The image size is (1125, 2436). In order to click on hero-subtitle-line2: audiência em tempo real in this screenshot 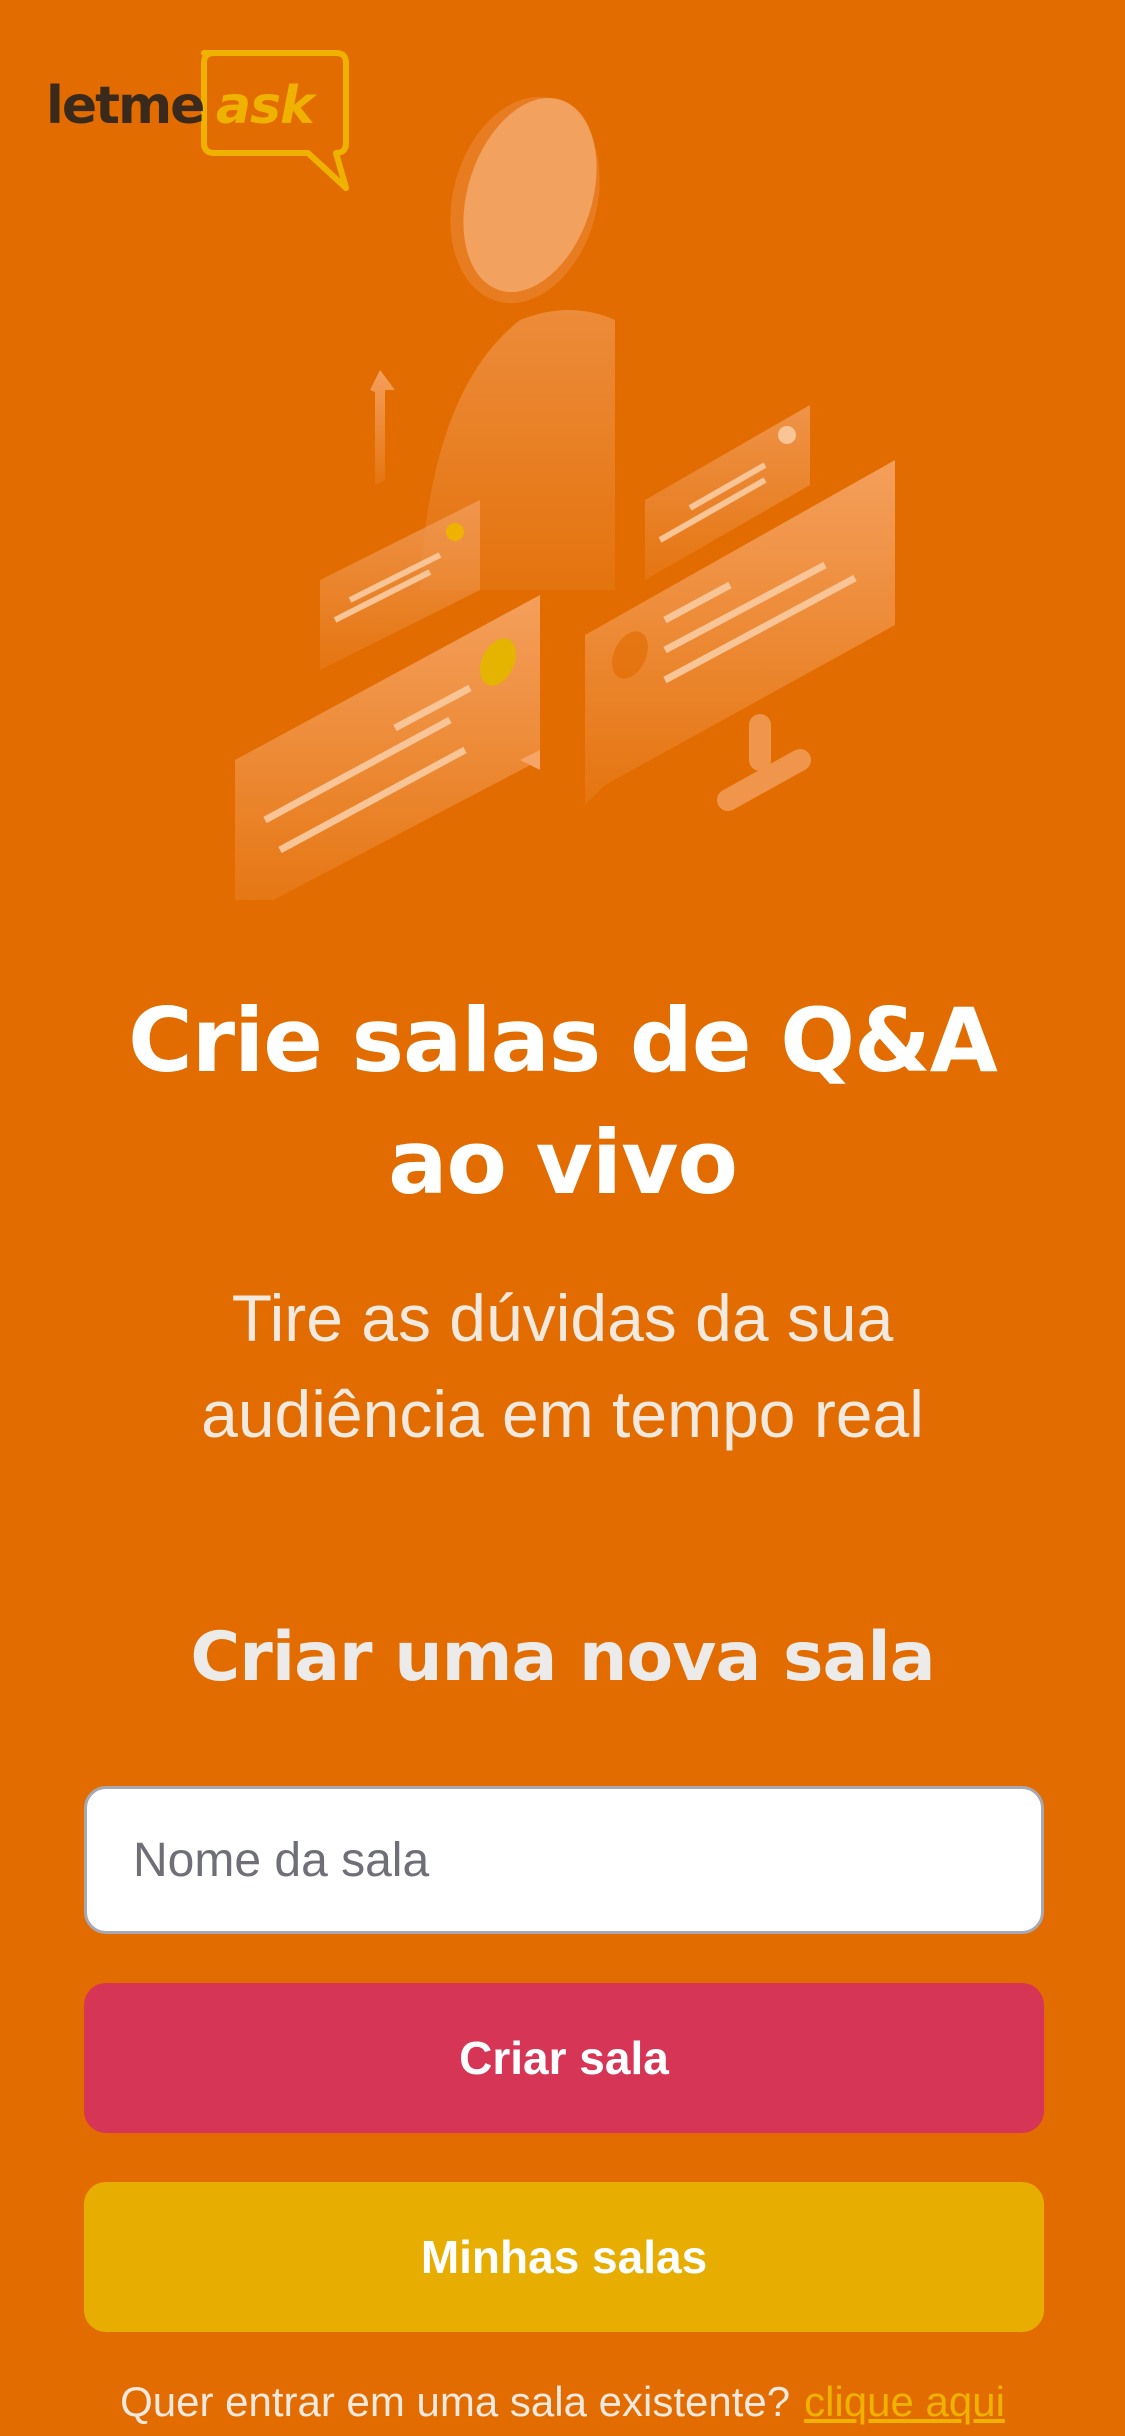, I will do `click(562, 1414)`.